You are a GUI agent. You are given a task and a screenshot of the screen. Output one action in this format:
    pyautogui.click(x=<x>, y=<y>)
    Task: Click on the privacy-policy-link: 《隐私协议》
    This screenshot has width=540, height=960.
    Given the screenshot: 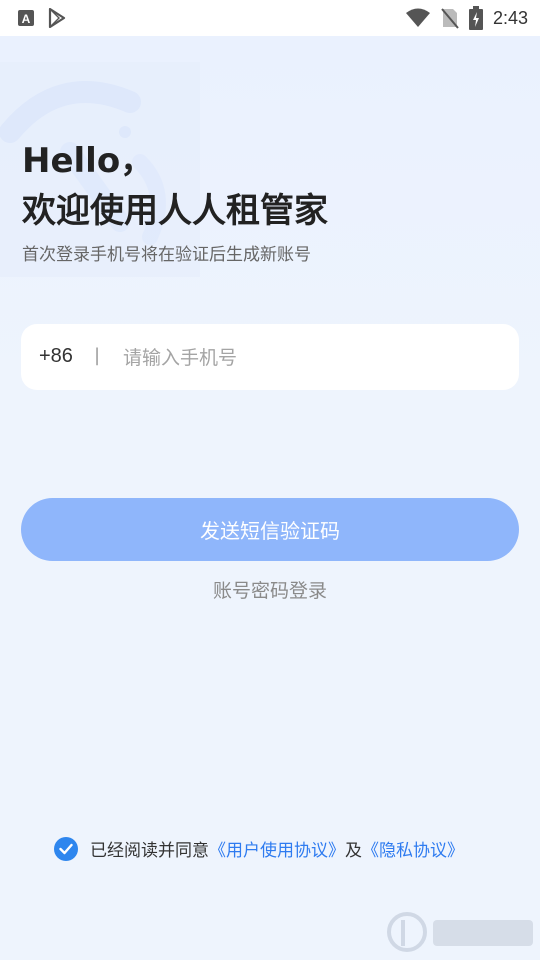 What is the action you would take?
    pyautogui.click(x=413, y=848)
    